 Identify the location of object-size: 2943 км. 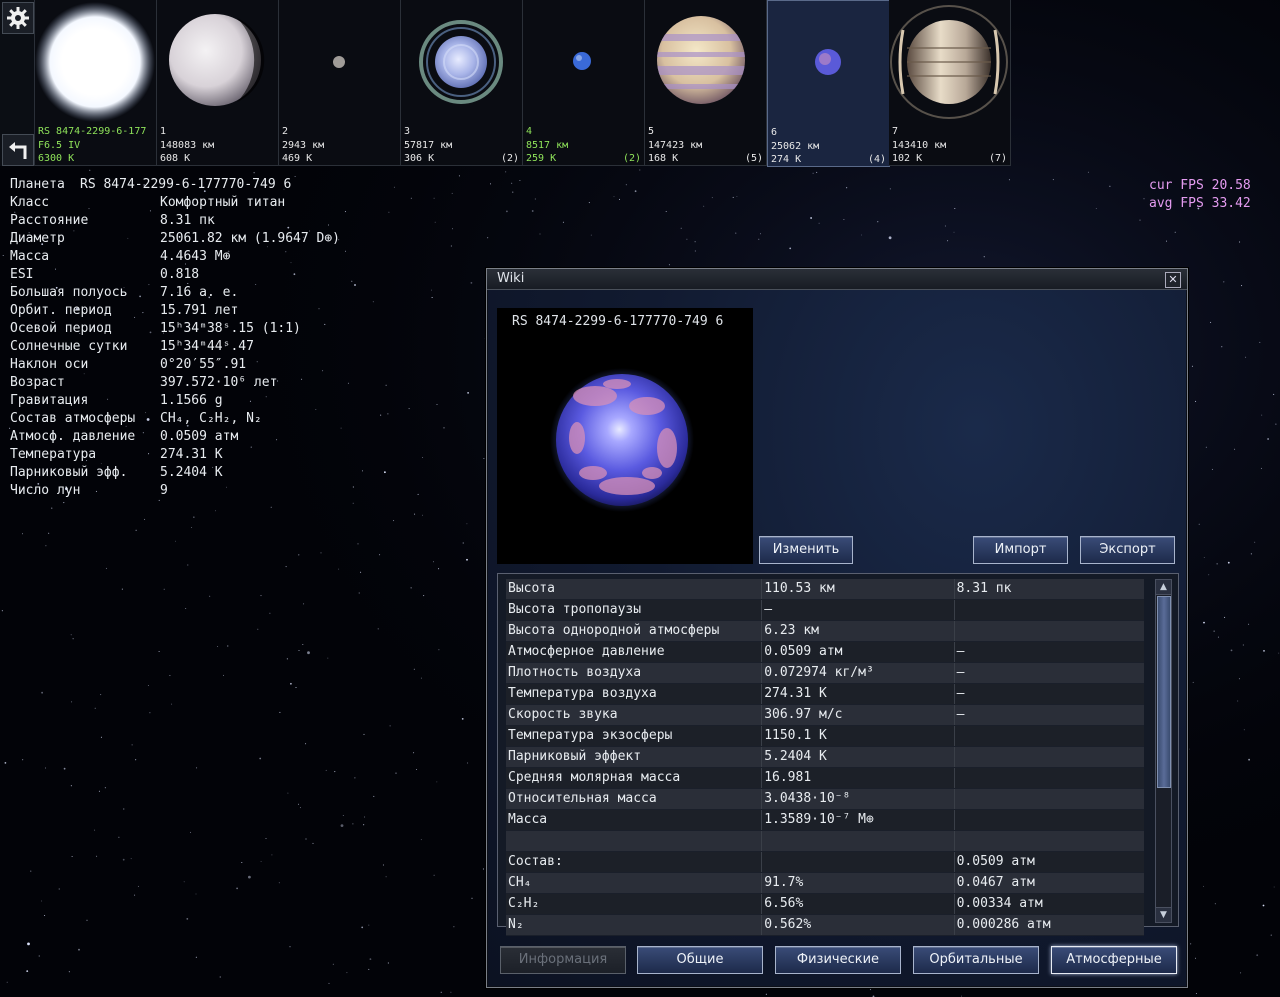
(303, 145).